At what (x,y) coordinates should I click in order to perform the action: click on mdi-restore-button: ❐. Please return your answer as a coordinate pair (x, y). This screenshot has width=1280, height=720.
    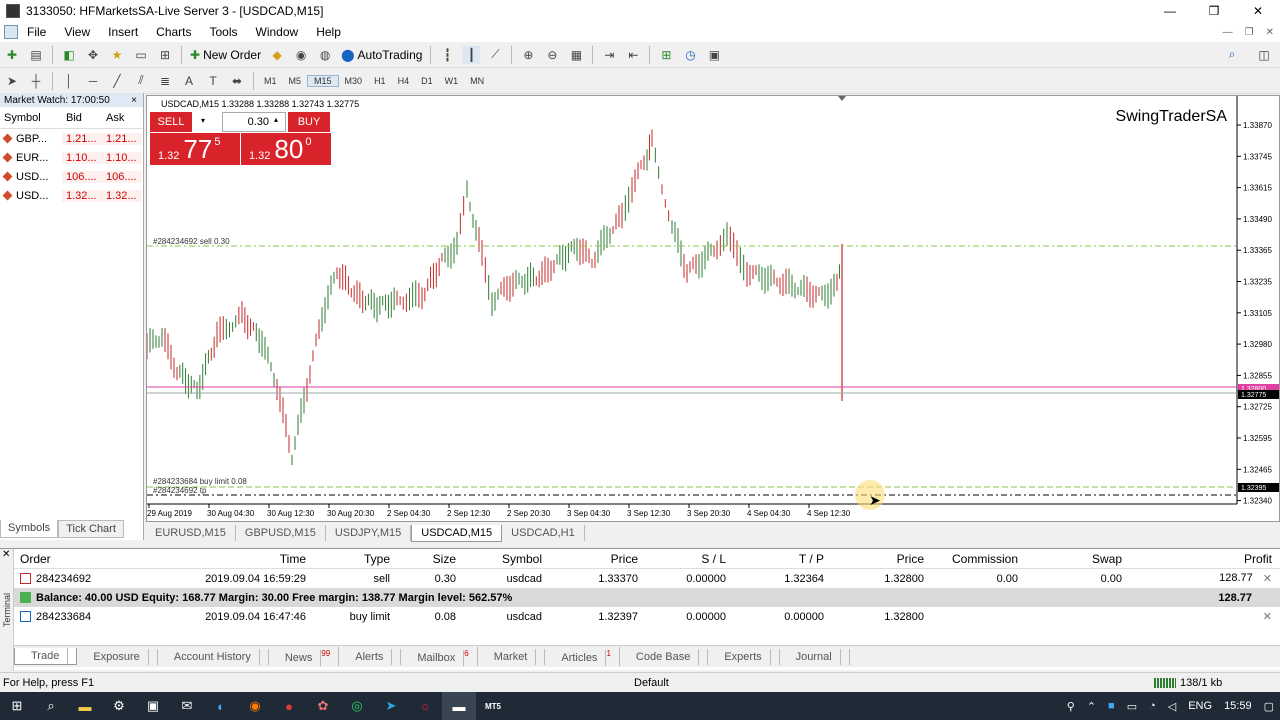
    Looking at the image, I should click on (1249, 32).